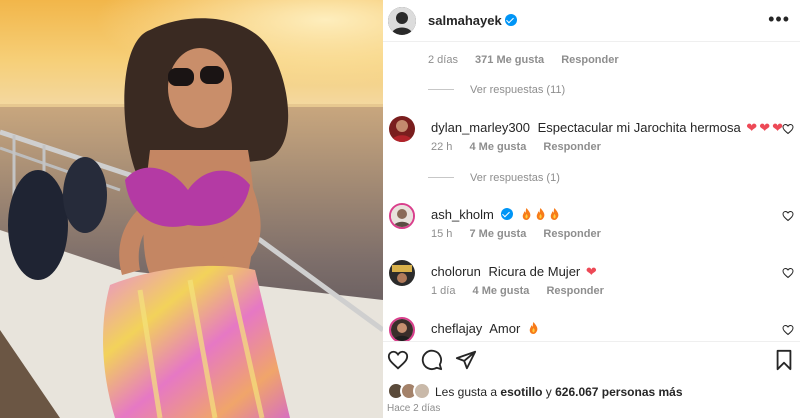  What do you see at coordinates (521, 392) in the screenshot?
I see `liker-username: esotillo` at bounding box center [521, 392].